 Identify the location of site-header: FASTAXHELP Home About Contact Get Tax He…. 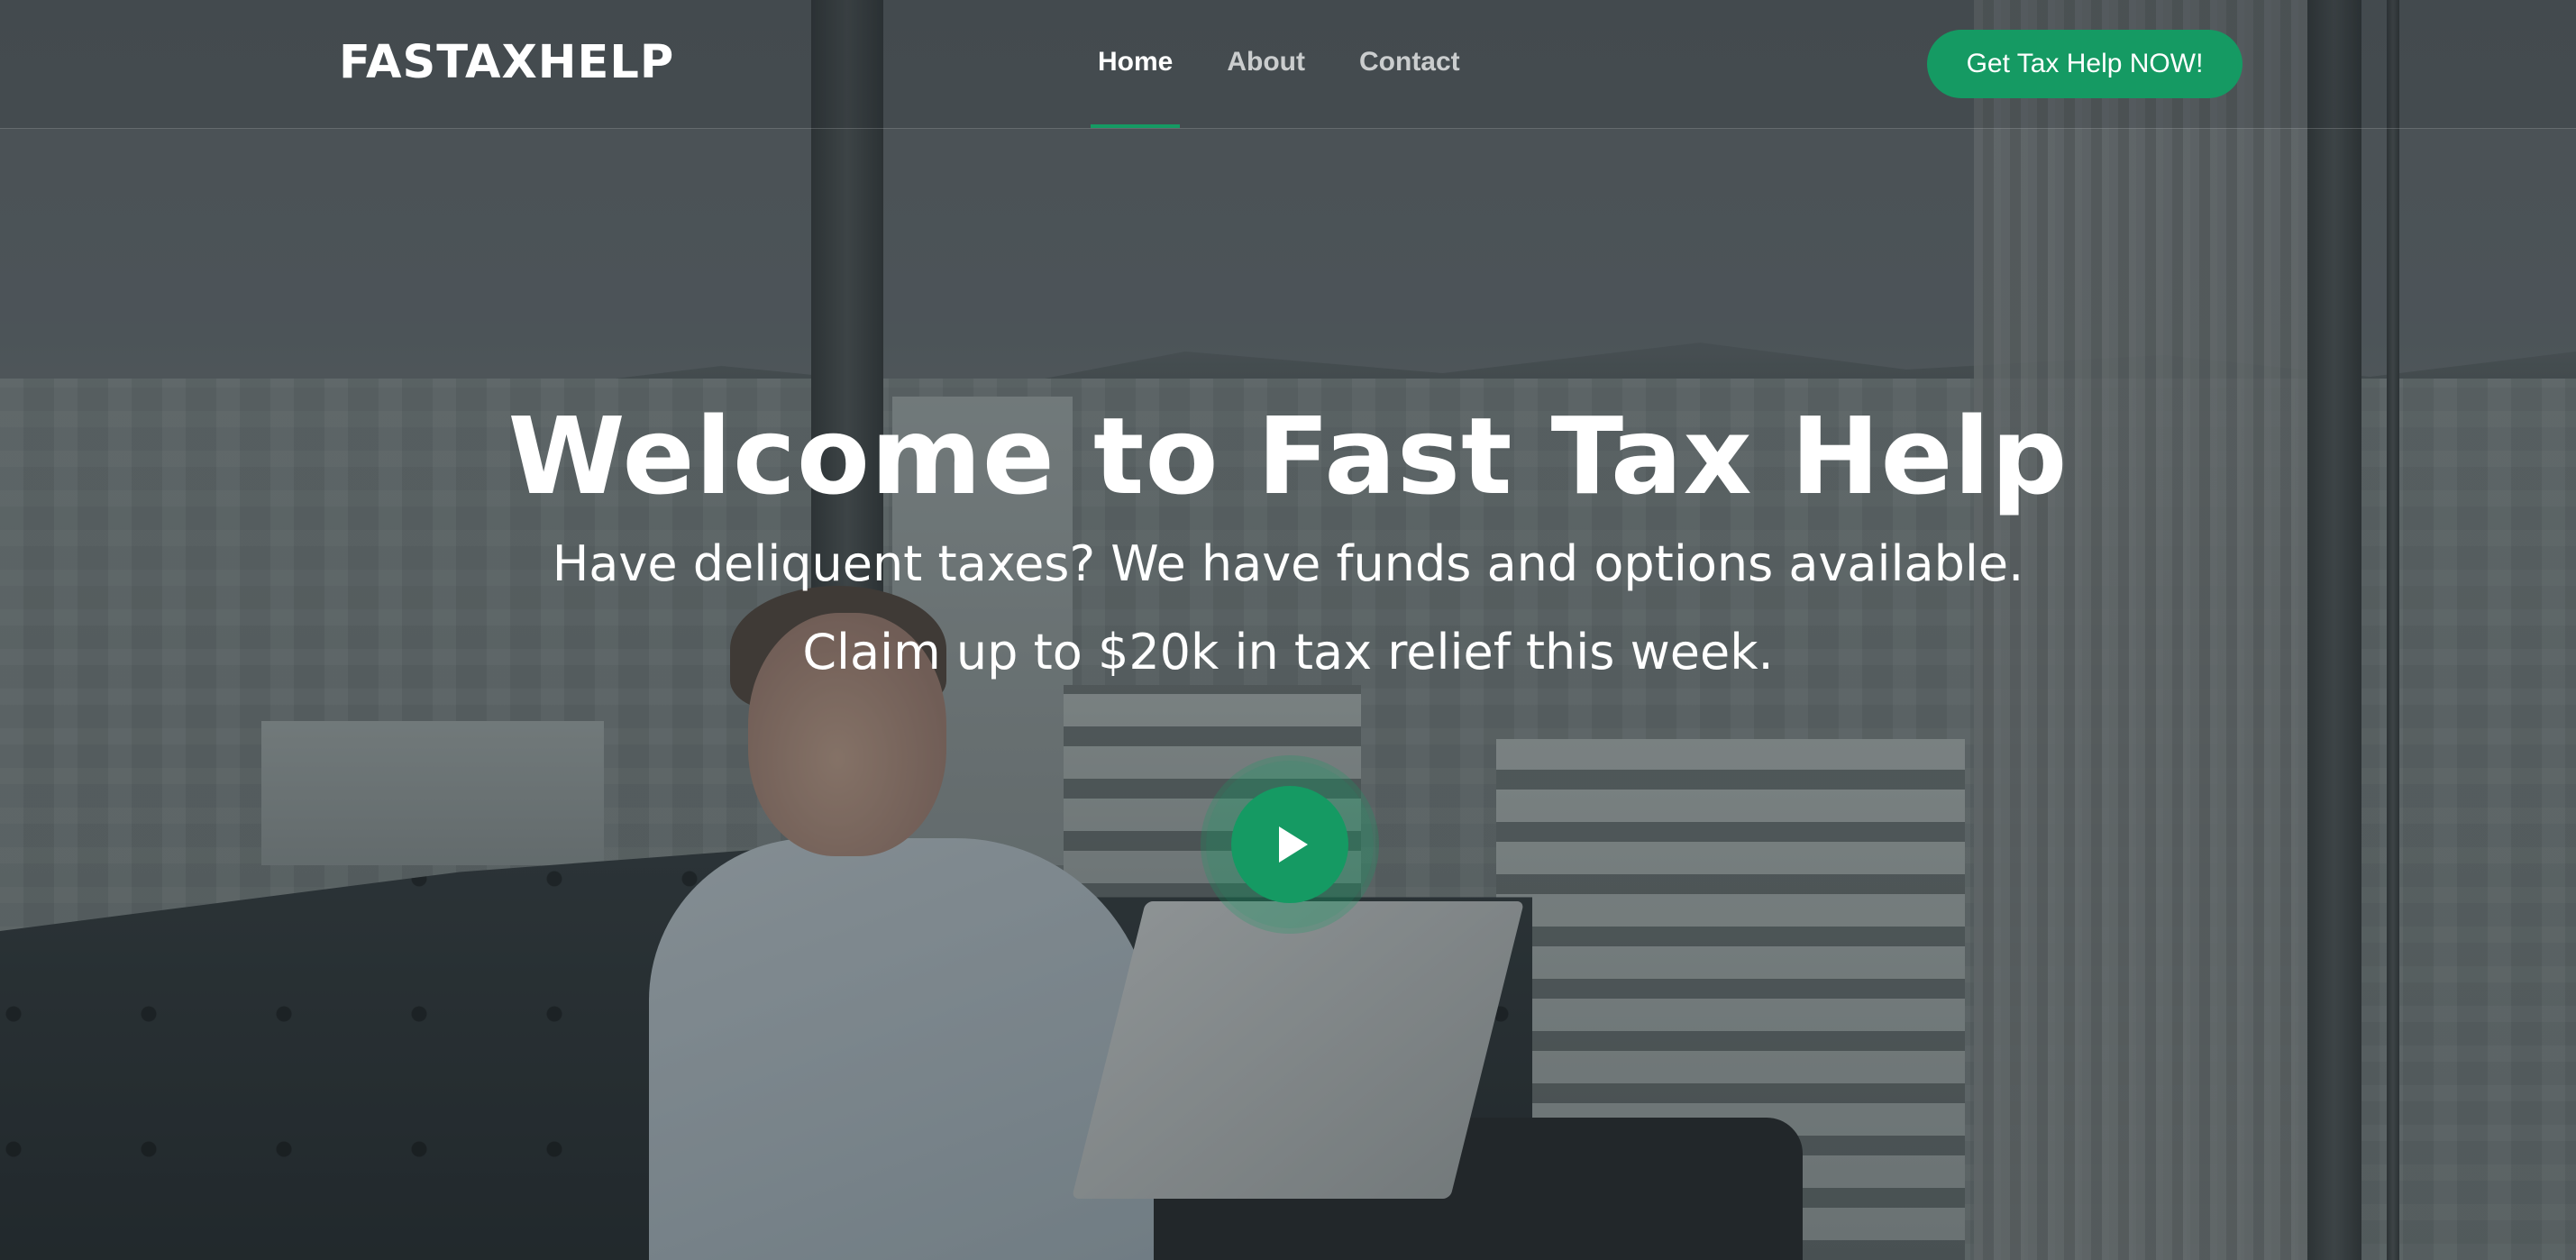
(1288, 64).